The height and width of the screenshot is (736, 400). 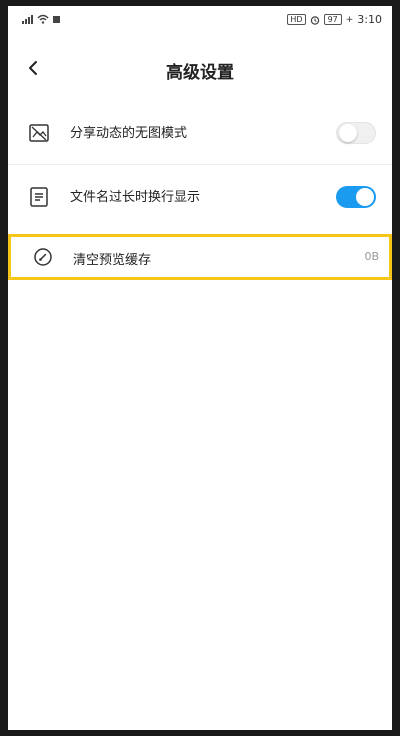 What do you see at coordinates (200, 73) in the screenshot?
I see `page-title: 高级设置` at bounding box center [200, 73].